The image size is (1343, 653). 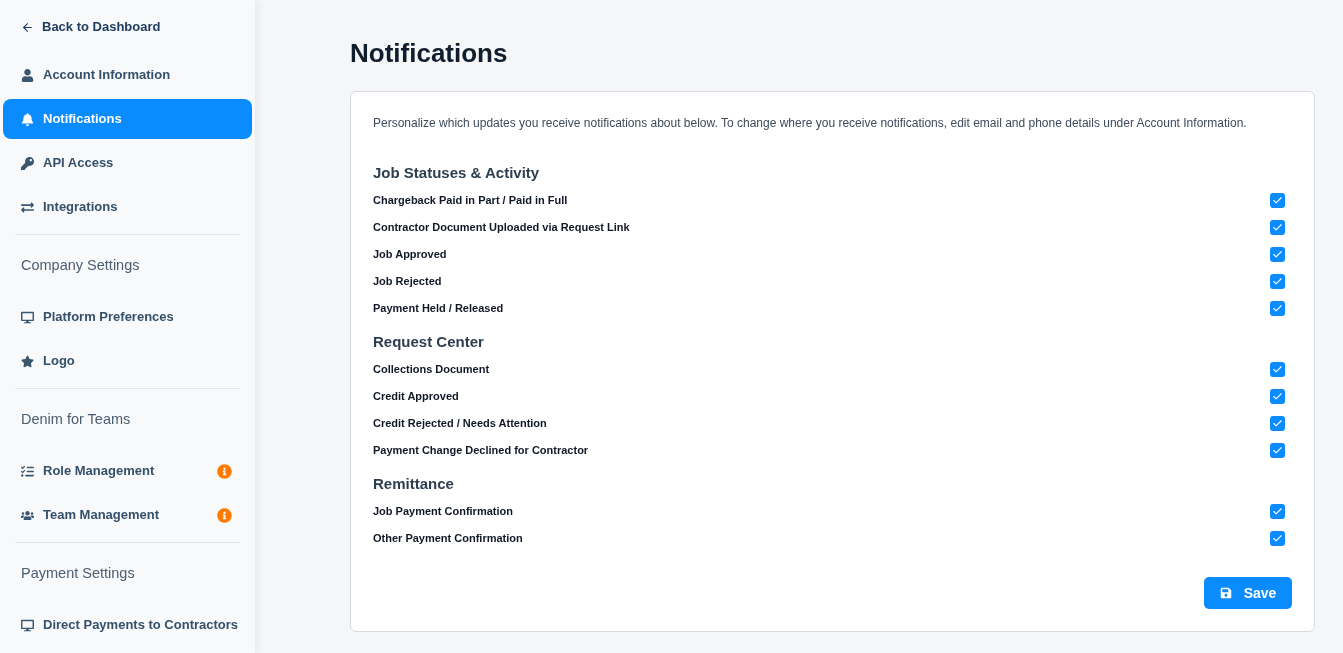 What do you see at coordinates (127, 471) in the screenshot?
I see `sidebar-item: Role Management` at bounding box center [127, 471].